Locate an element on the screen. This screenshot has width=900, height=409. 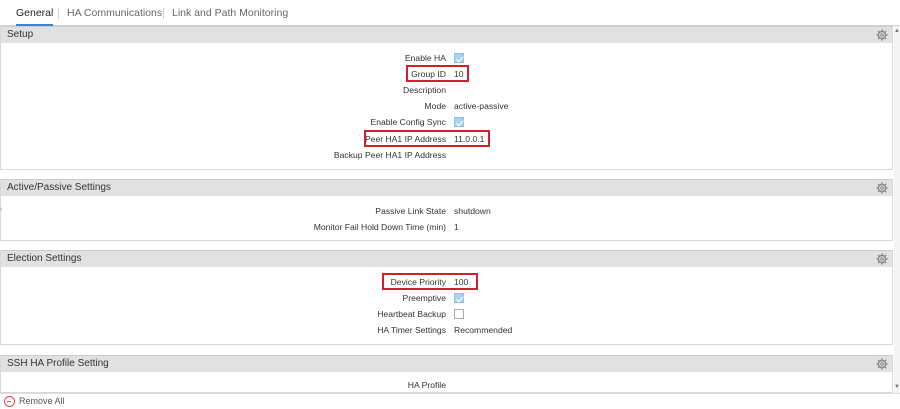
ha-profile-row: HA Profile is located at coordinates (447, 386).